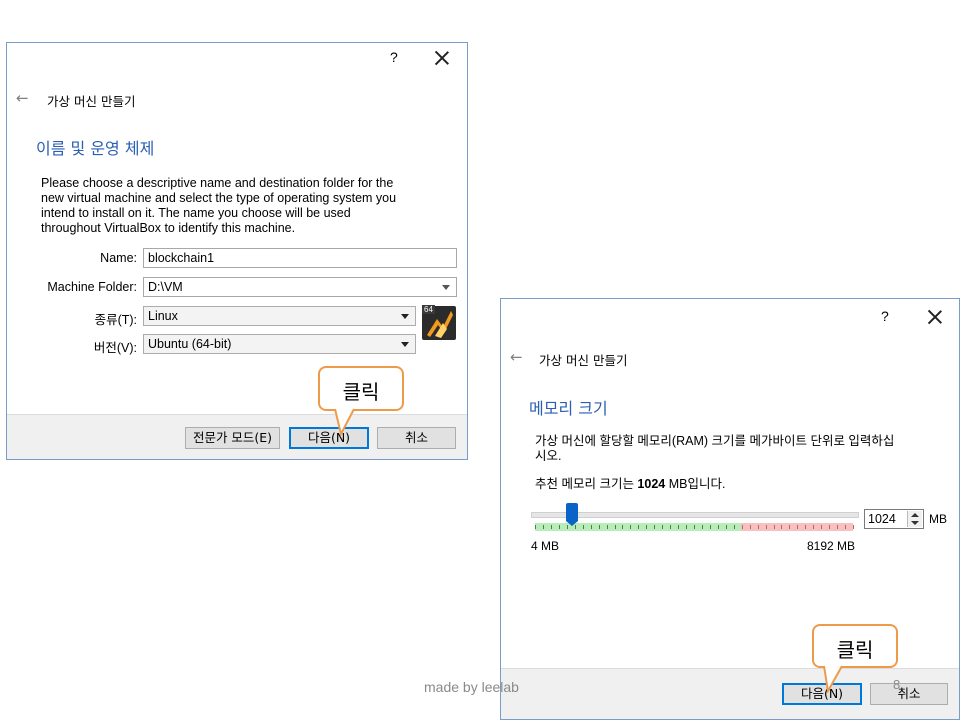  Describe the element at coordinates (938, 519) in the screenshot. I see `memory-unit-label: MB` at that location.